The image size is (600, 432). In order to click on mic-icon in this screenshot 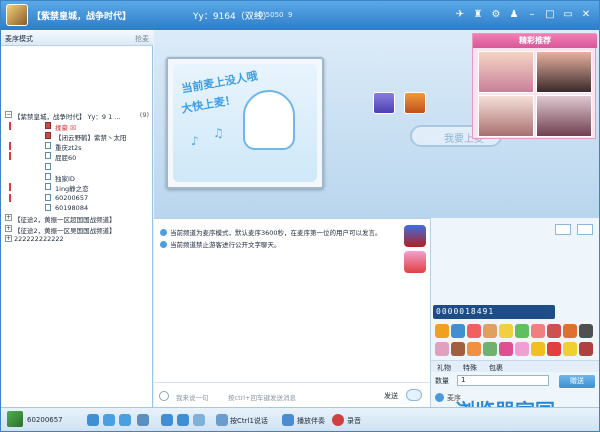, I will do `click(167, 420)`.